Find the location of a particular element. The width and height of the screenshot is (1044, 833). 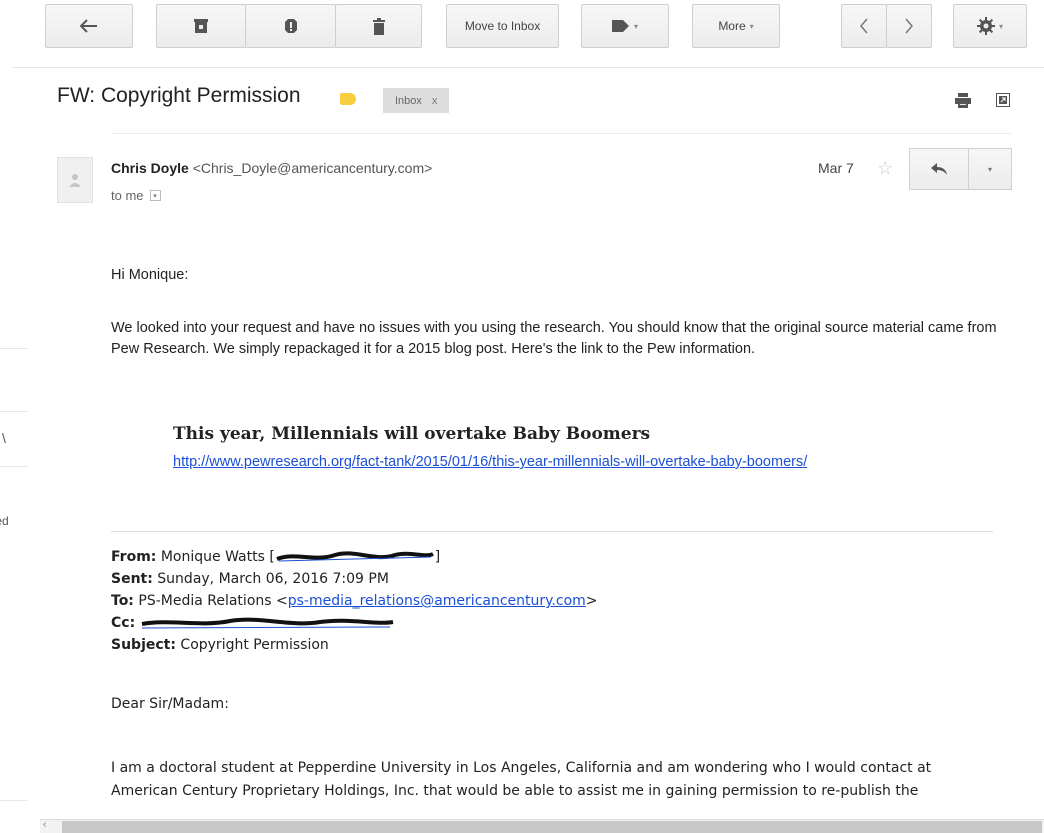

move-to-inbox-label: Move to Inbox is located at coordinates (502, 26).